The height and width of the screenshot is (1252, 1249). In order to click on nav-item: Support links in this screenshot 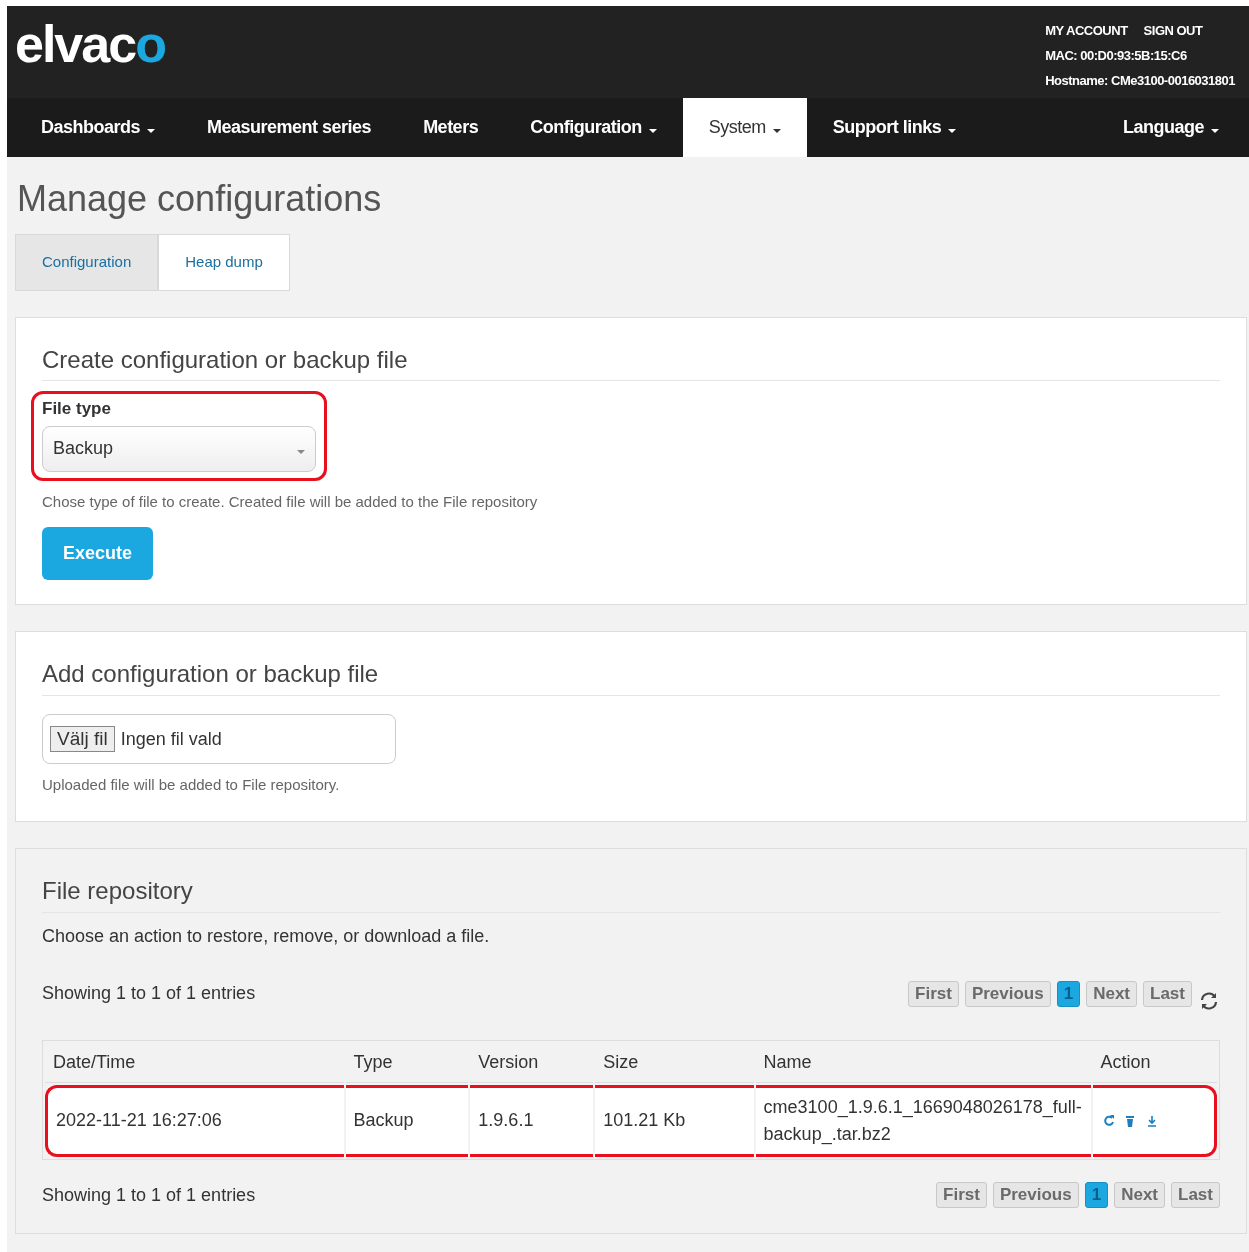, I will do `click(894, 127)`.